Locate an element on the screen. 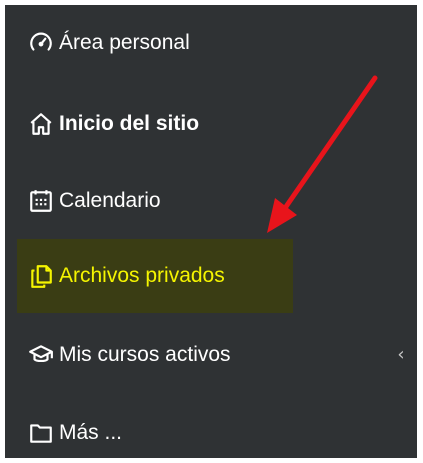  nav-item-label: Inicio del sitio is located at coordinates (129, 123).